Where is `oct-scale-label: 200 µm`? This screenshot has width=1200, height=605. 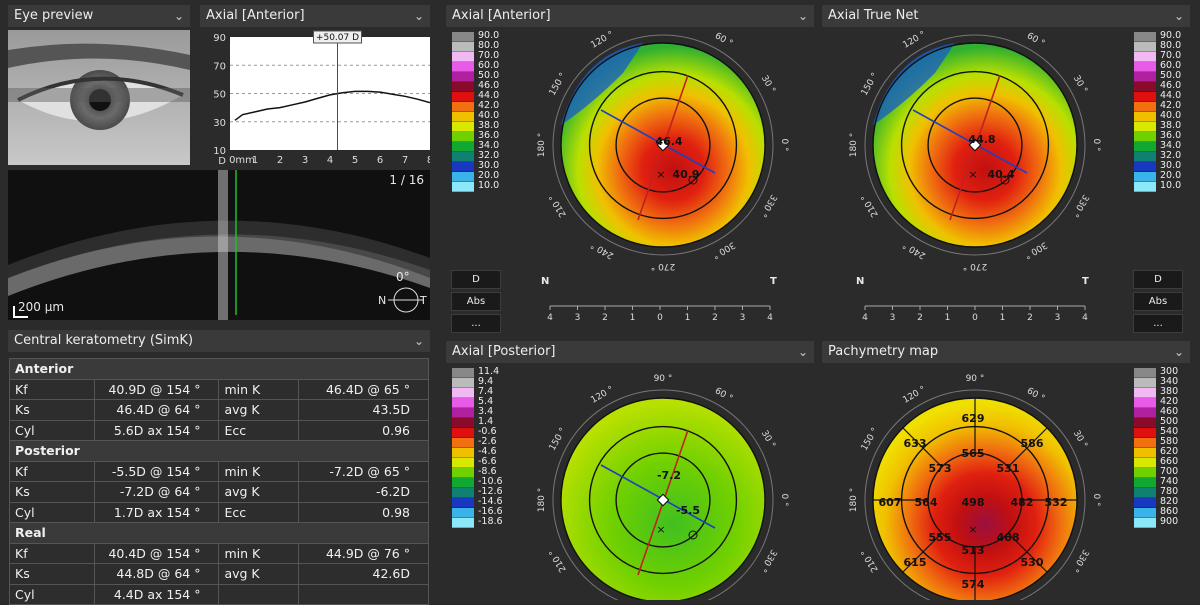 oct-scale-label: 200 µm is located at coordinates (41, 307).